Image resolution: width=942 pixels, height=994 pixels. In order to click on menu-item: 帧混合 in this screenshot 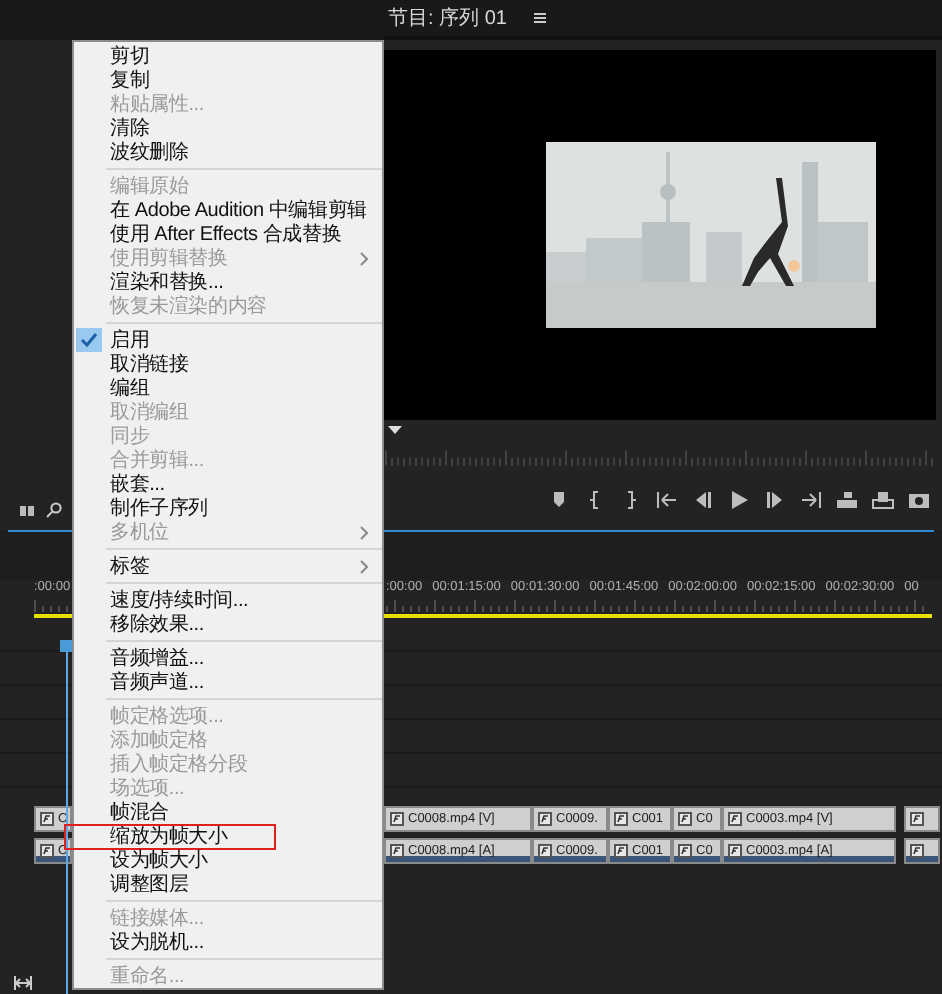, I will do `click(228, 812)`.